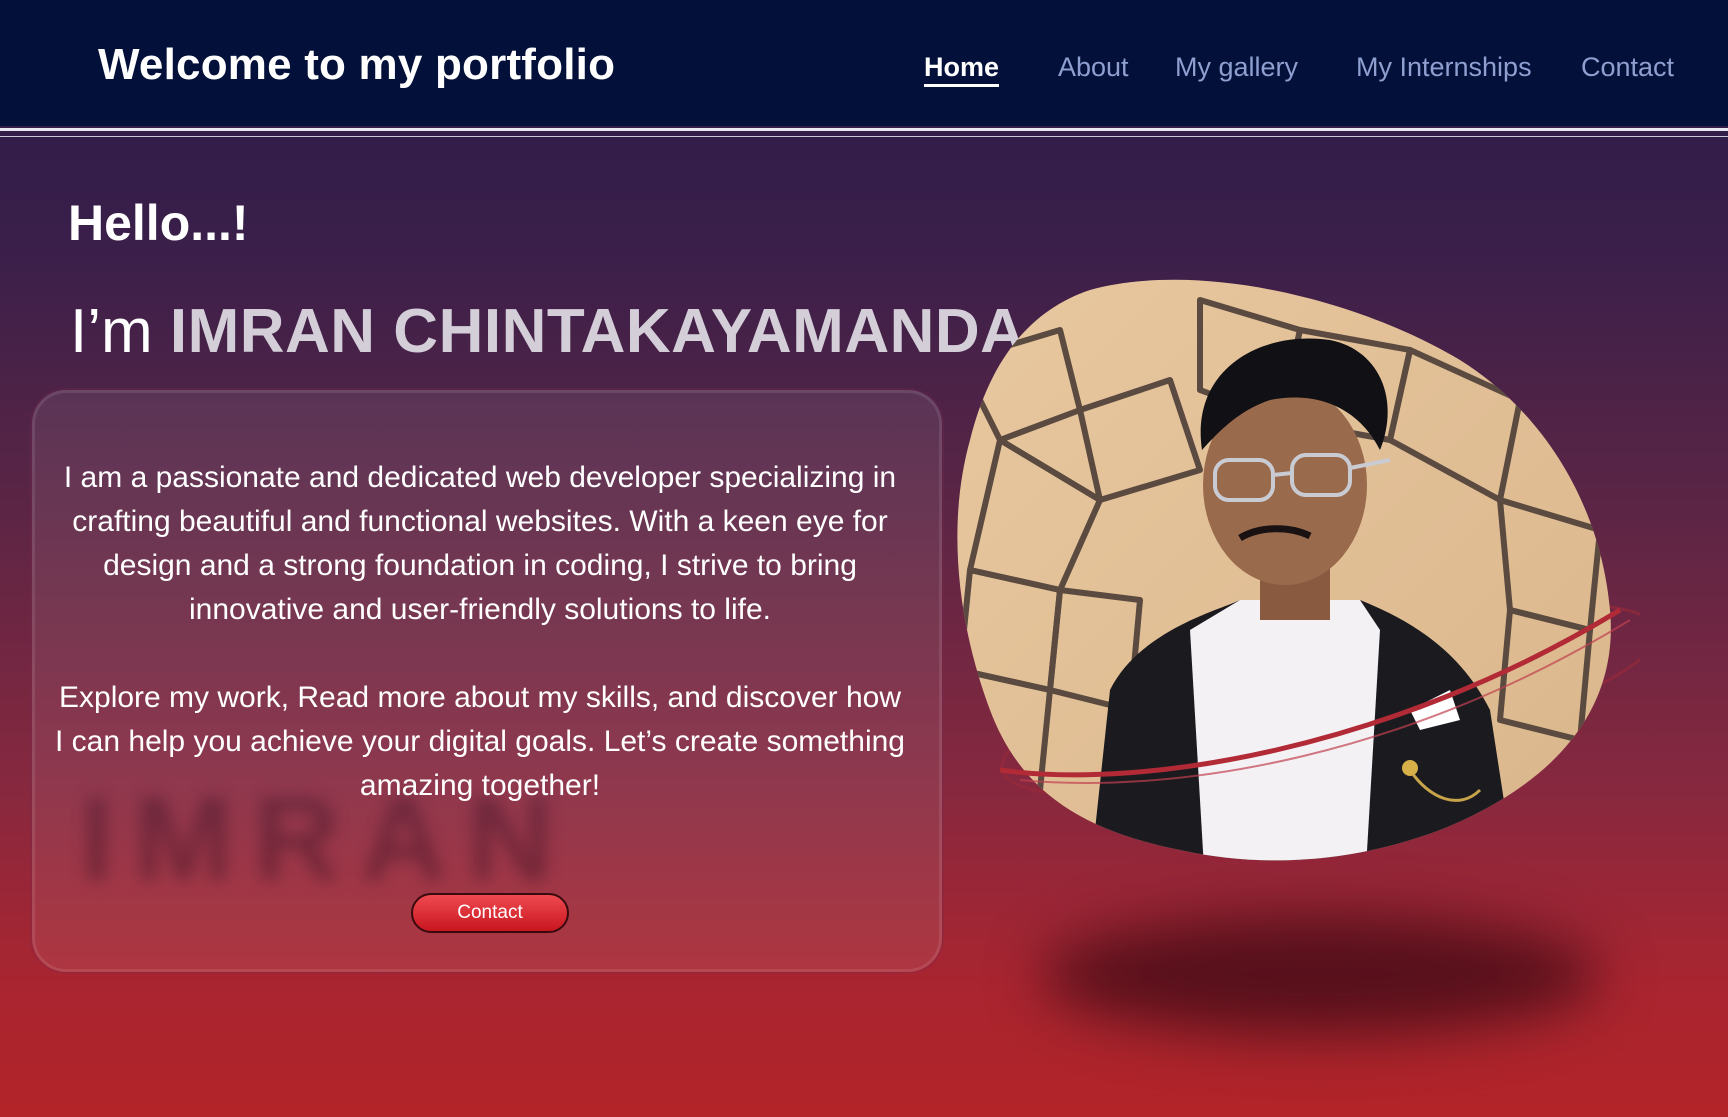 Image resolution: width=1728 pixels, height=1117 pixels. What do you see at coordinates (158, 223) in the screenshot?
I see `greeting: Hello...!` at bounding box center [158, 223].